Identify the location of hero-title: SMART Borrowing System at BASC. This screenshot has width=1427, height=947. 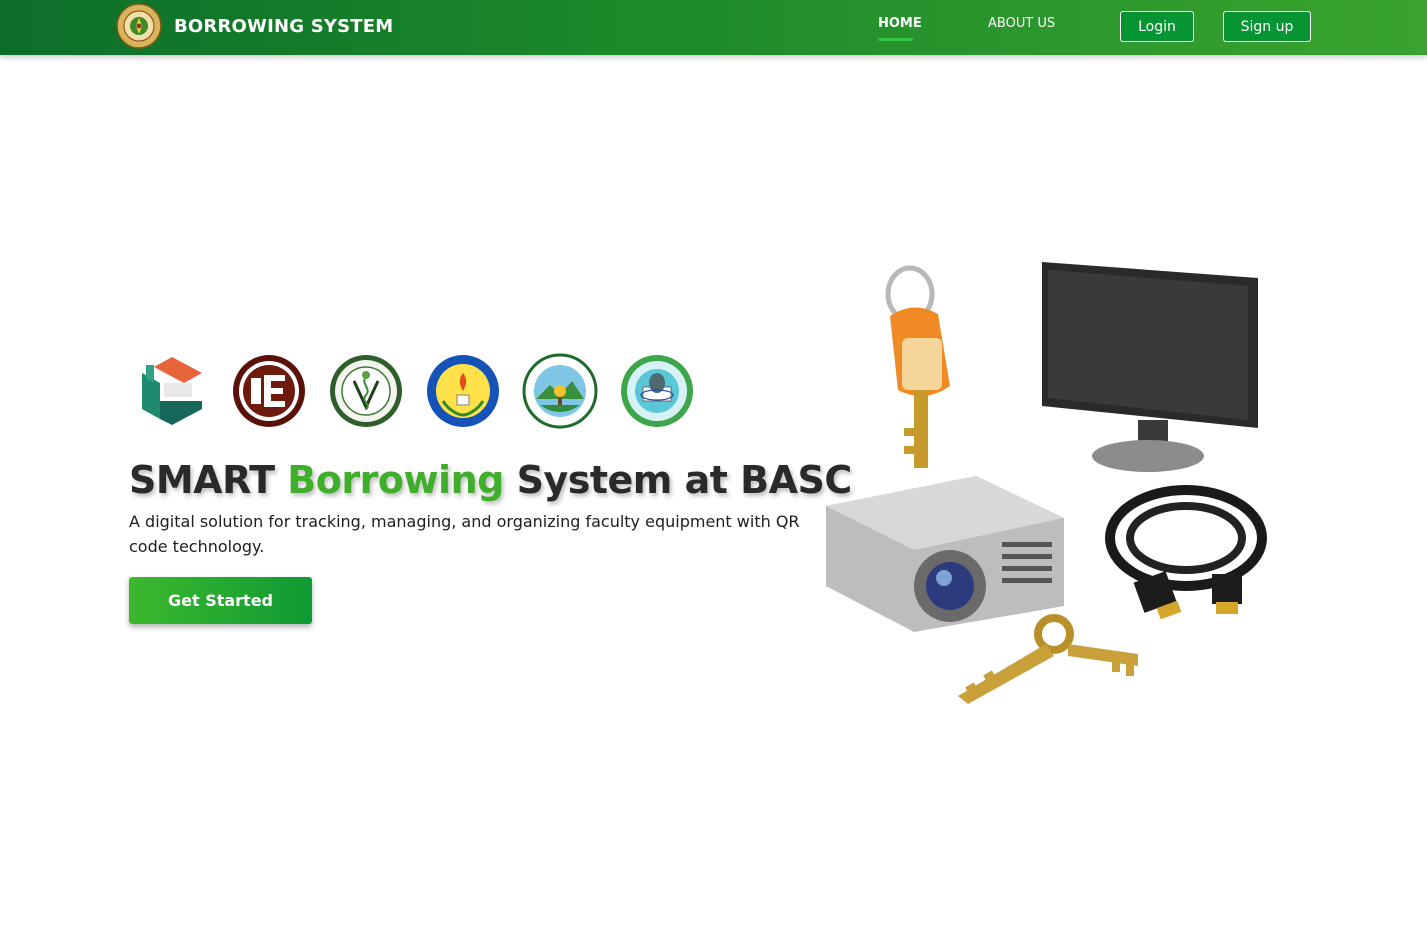
(490, 480).